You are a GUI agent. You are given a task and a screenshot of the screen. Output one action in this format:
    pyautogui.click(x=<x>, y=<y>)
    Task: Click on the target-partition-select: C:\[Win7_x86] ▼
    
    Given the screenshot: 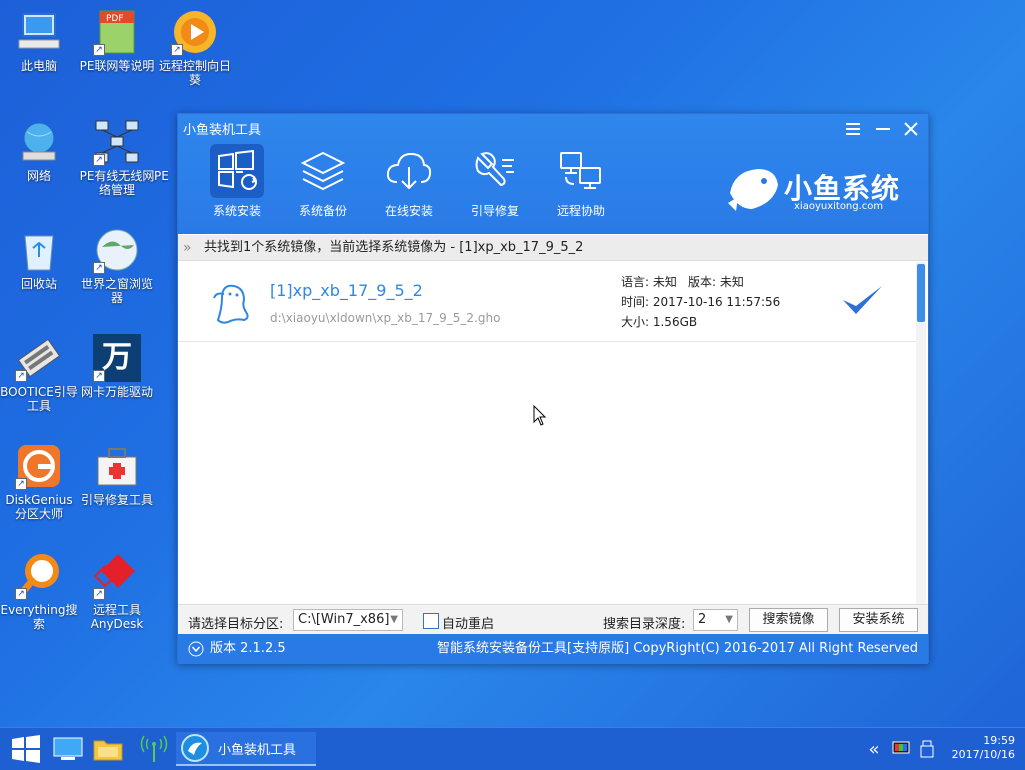 What is the action you would take?
    pyautogui.click(x=348, y=620)
    